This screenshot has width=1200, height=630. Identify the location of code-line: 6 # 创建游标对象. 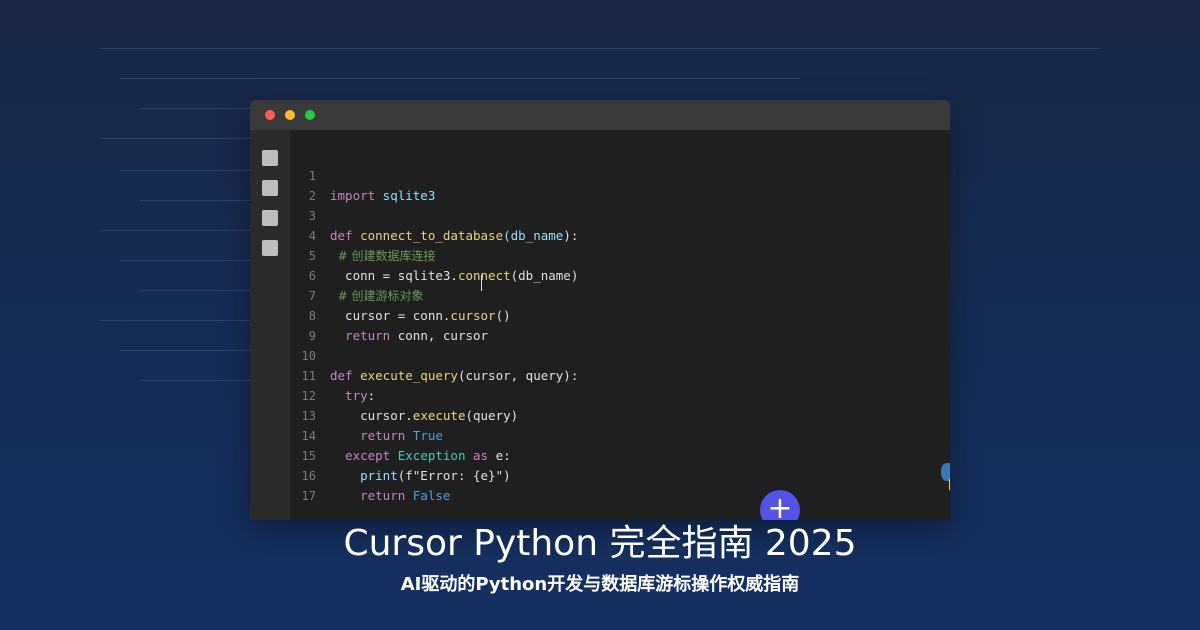
(620, 274).